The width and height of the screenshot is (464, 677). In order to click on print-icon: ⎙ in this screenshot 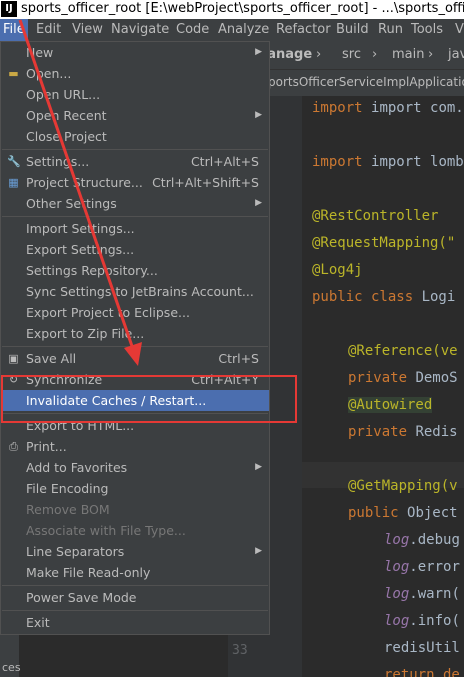, I will do `click(13, 446)`.